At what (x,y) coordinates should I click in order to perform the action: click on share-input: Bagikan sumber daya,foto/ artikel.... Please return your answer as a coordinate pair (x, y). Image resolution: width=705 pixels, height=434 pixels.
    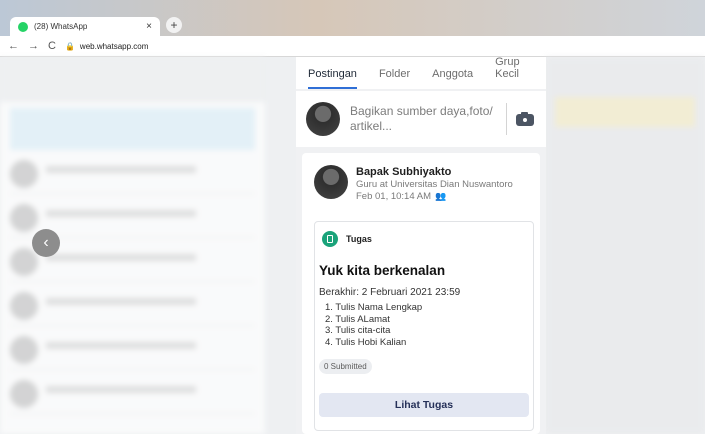
    Looking at the image, I should click on (426, 119).